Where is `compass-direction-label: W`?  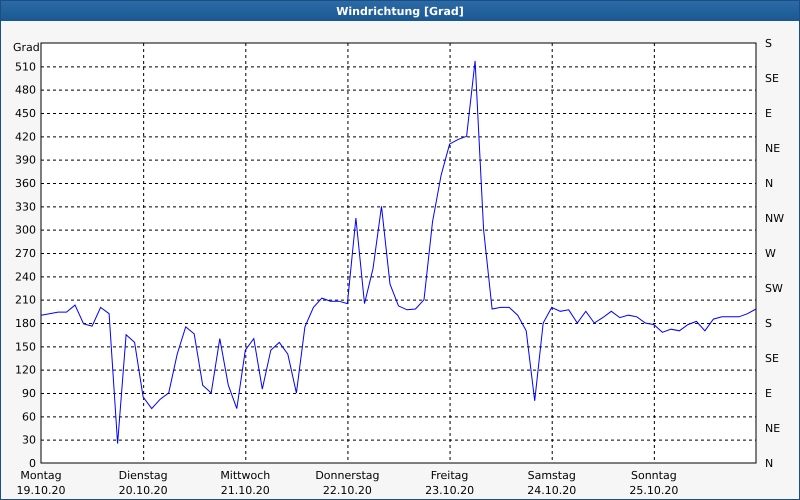 compass-direction-label: W is located at coordinates (770, 253).